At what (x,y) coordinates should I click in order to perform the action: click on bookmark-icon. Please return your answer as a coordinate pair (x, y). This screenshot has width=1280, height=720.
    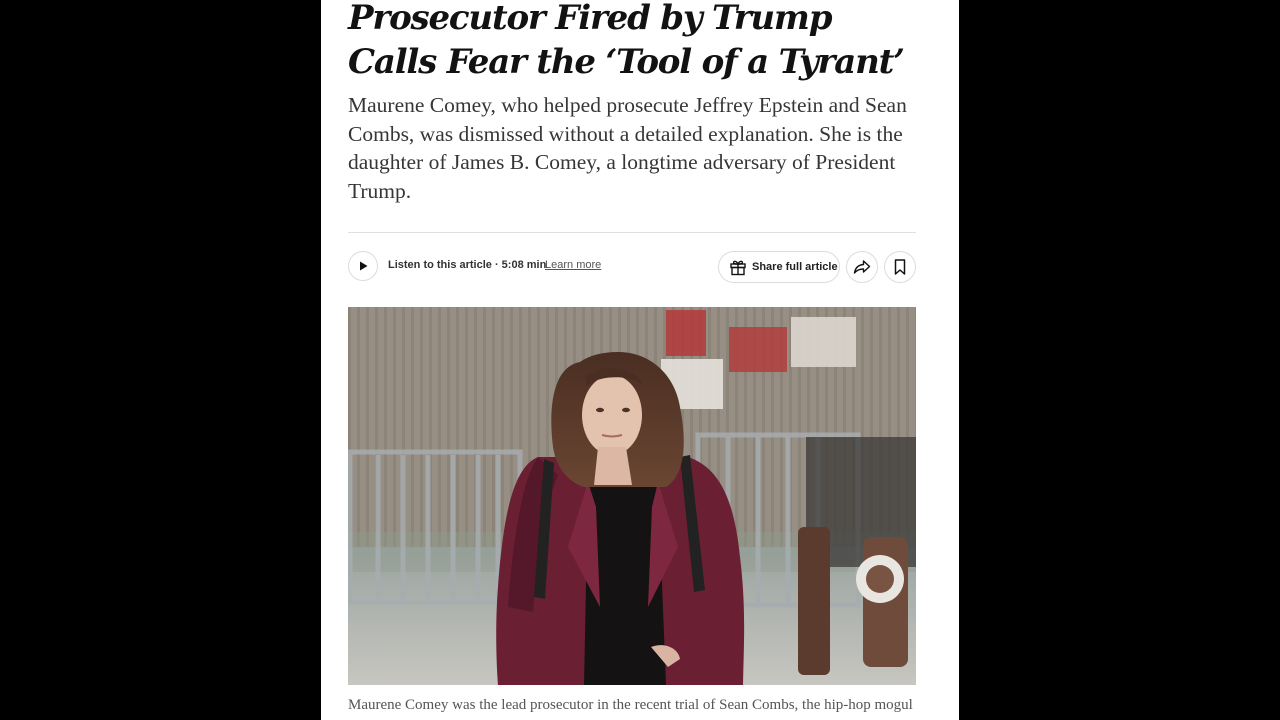
    Looking at the image, I should click on (900, 267).